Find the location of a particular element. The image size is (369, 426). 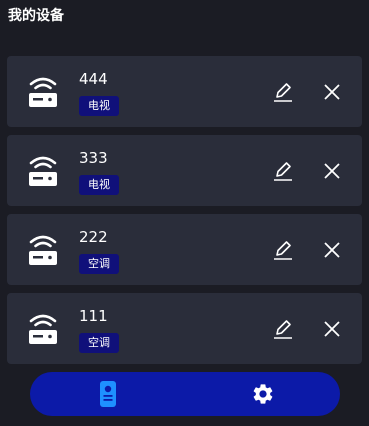

nav-devices-button is located at coordinates (107, 394).